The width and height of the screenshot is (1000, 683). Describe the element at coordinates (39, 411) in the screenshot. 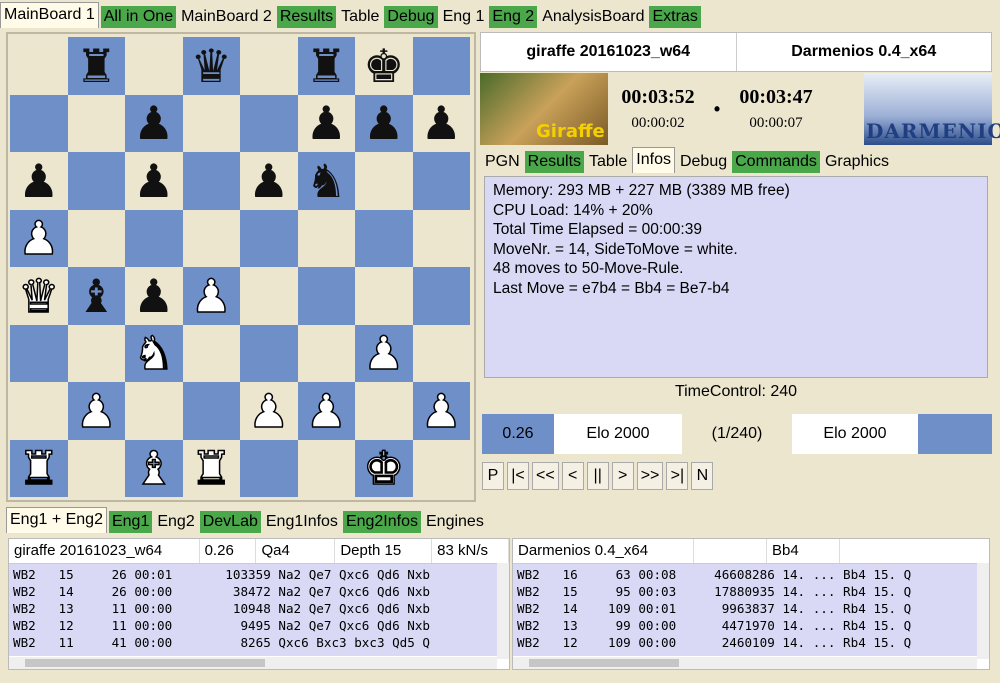

I see `square-a2` at that location.